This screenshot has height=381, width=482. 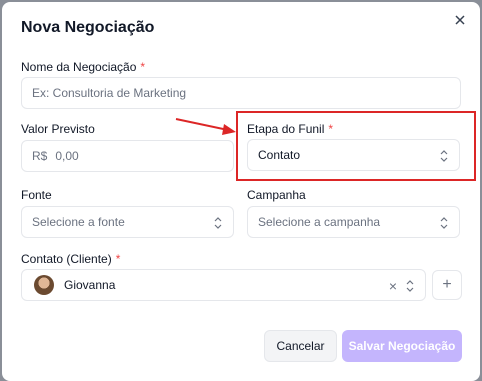 What do you see at coordinates (83, 67) in the screenshot?
I see `deal-name-label: Nome da Negociação *` at bounding box center [83, 67].